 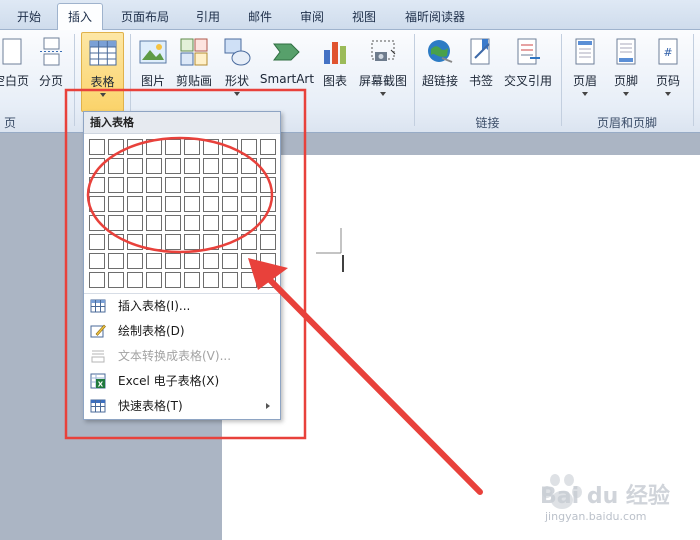 What do you see at coordinates (335, 72) in the screenshot?
I see `chart-button: 图表` at bounding box center [335, 72].